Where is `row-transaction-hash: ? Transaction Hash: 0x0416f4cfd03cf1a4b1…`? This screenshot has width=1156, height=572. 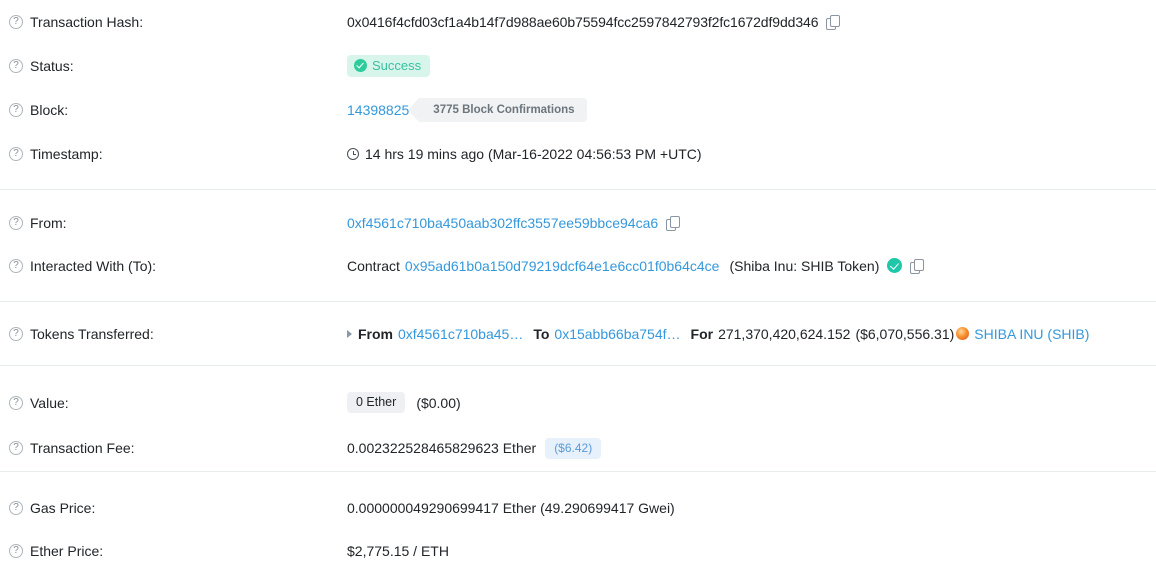 row-transaction-hash: ? Transaction Hash: 0x0416f4cfd03cf1a4b1… is located at coordinates (578, 21).